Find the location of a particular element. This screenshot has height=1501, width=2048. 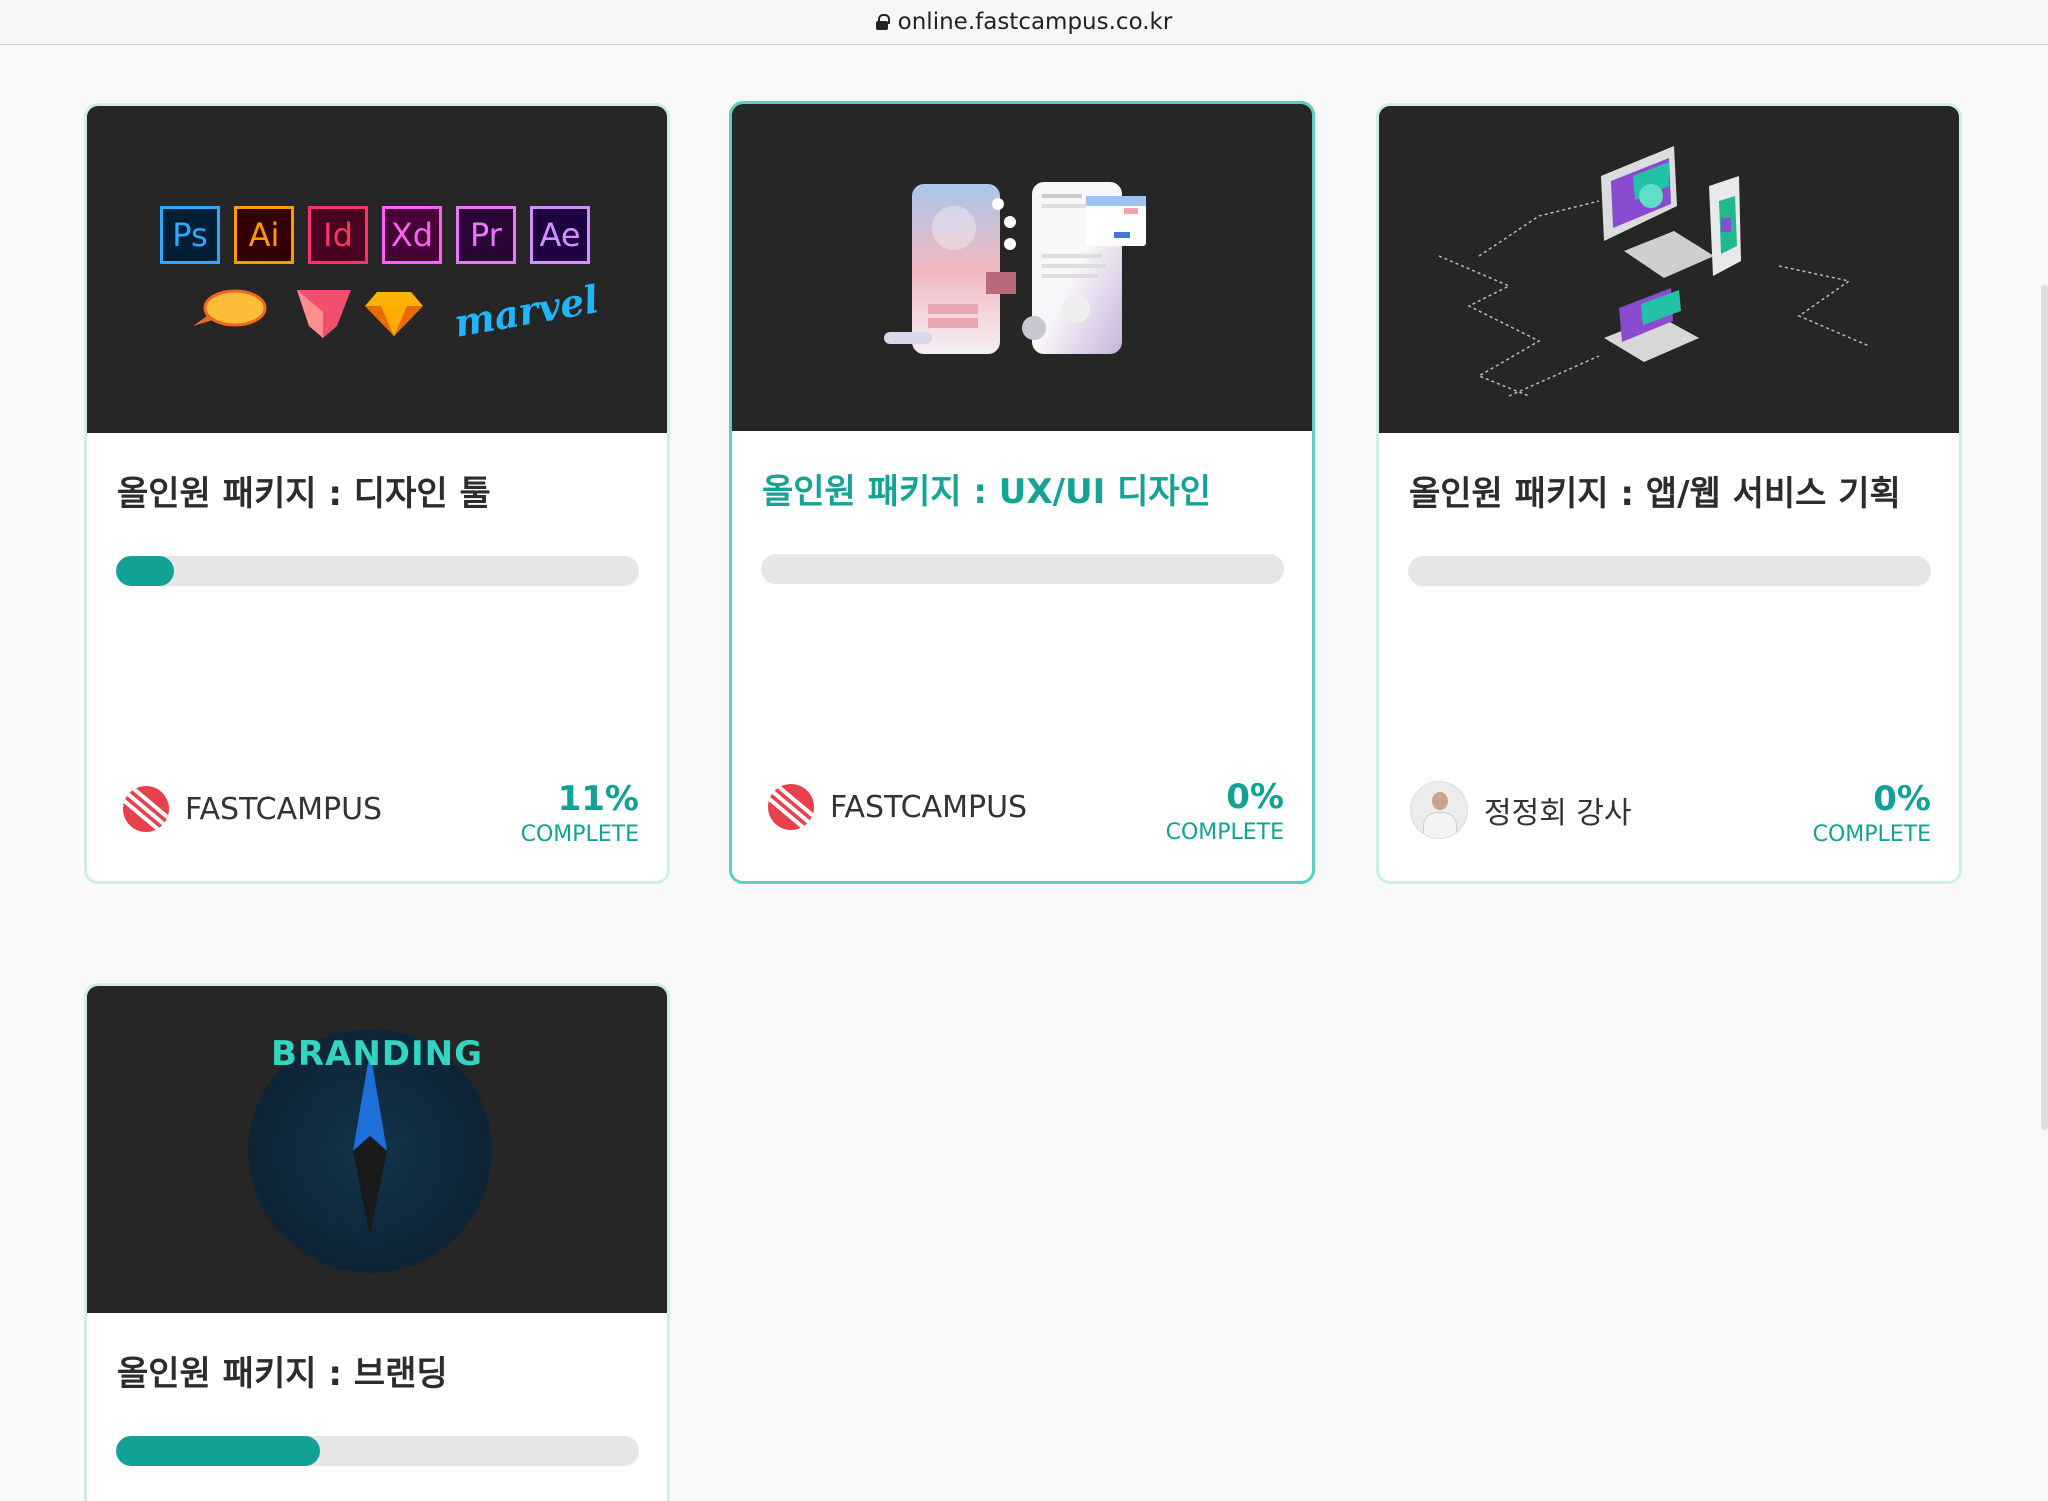

progress-percent: 11% is located at coordinates (598, 799).